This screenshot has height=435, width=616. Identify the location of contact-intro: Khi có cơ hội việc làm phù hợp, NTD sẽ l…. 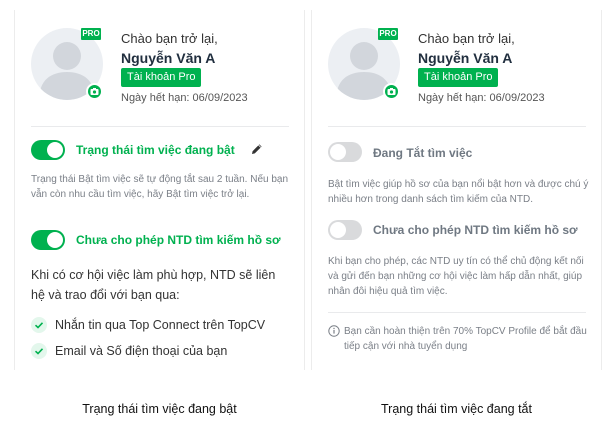
(153, 285).